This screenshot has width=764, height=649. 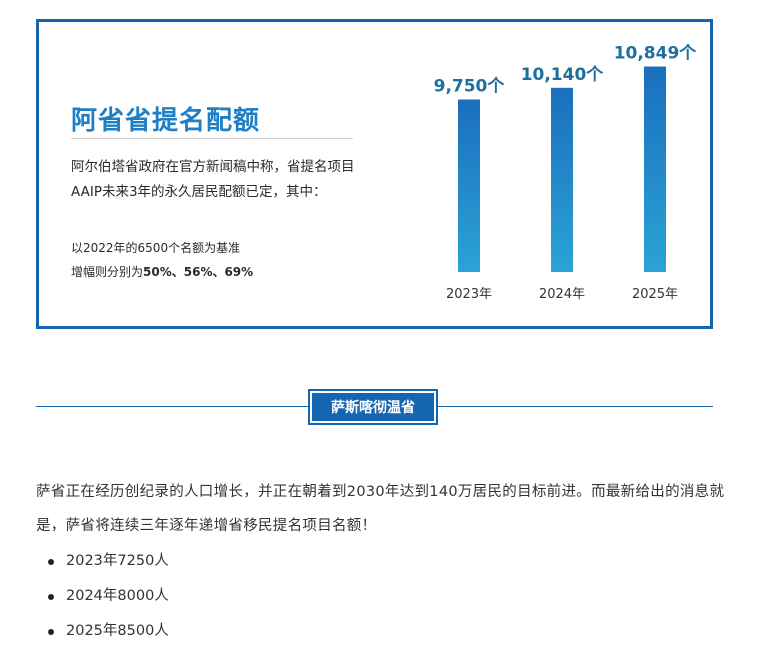 I want to click on chart-x-tick-label: 2025年, so click(x=655, y=294).